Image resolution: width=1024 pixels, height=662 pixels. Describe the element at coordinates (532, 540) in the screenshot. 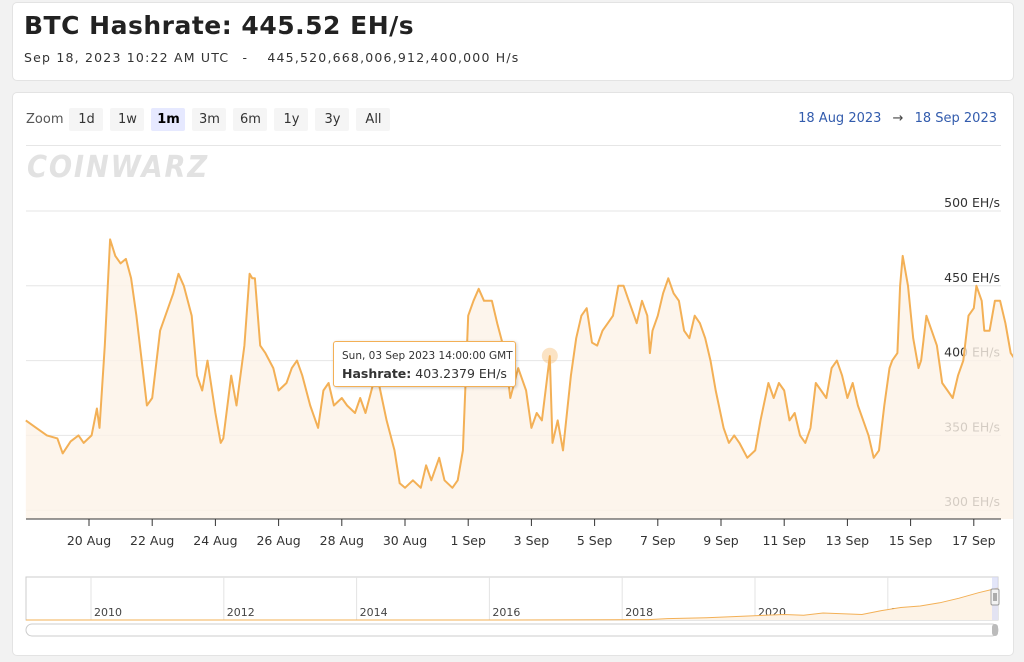

I see `x-tick-label: 3 Sep` at that location.